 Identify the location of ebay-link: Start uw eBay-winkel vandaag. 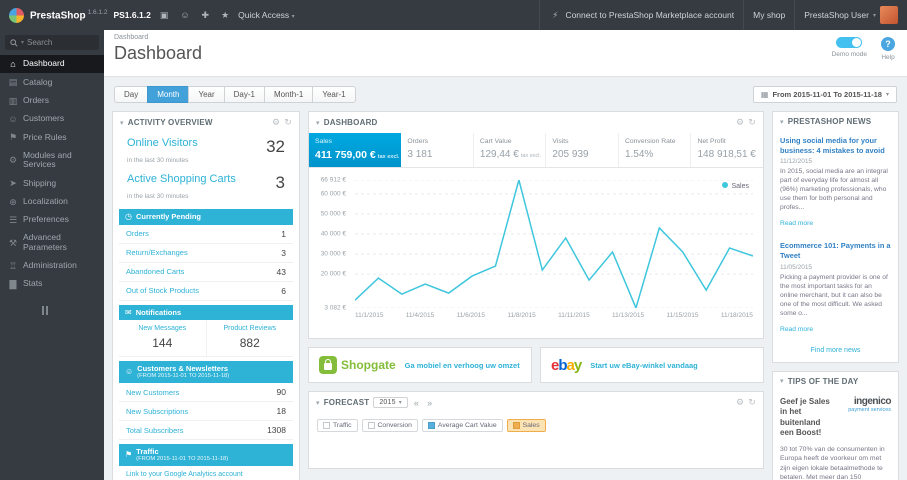
(644, 365).